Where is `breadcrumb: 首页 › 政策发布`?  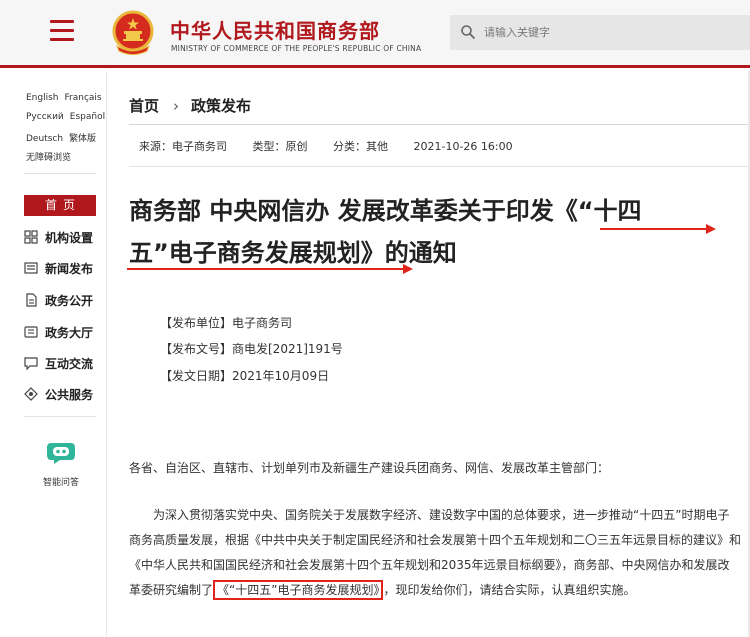 breadcrumb: 首页 › 政策发布 is located at coordinates (190, 105).